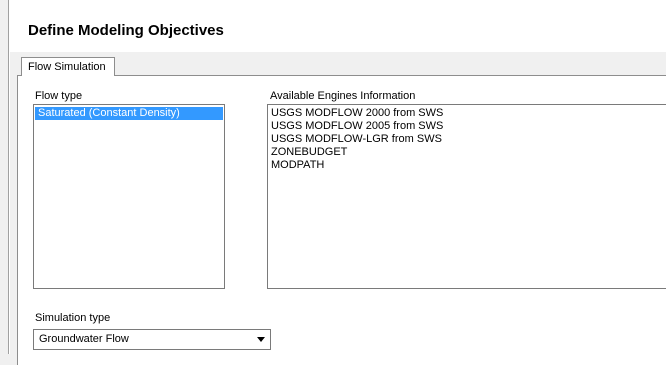 The width and height of the screenshot is (666, 365). Describe the element at coordinates (152, 339) in the screenshot. I see `simulation-type-select: Groundwater Flow` at that location.